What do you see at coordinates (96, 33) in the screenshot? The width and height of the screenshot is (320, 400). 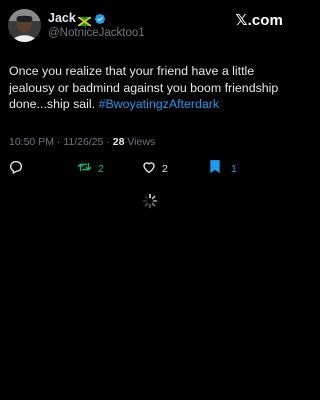 I see `user-handle: @NotniceJacktoo1` at bounding box center [96, 33].